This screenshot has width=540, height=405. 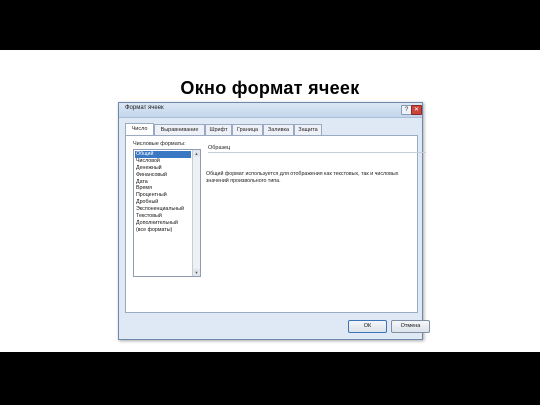 I want to click on sample-label: Образец, so click(x=219, y=148).